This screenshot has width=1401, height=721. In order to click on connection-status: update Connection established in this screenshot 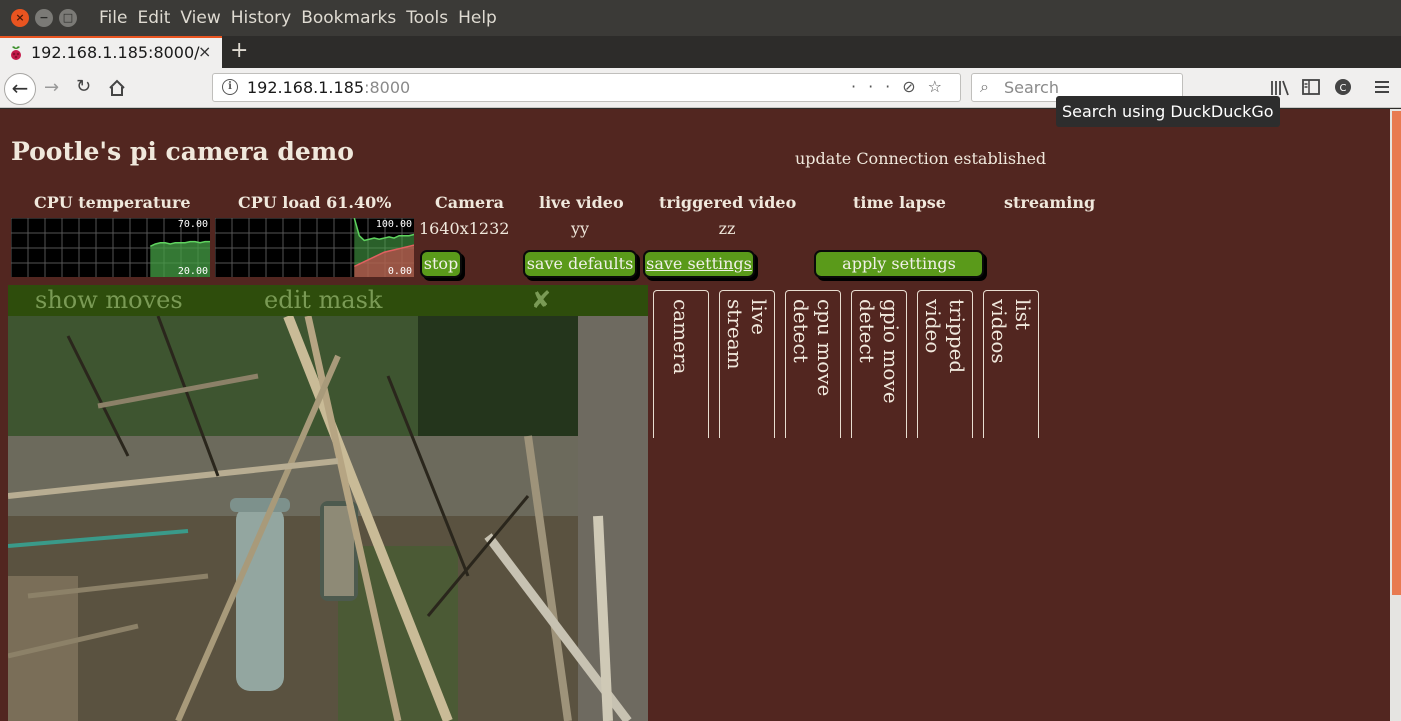, I will do `click(921, 158)`.